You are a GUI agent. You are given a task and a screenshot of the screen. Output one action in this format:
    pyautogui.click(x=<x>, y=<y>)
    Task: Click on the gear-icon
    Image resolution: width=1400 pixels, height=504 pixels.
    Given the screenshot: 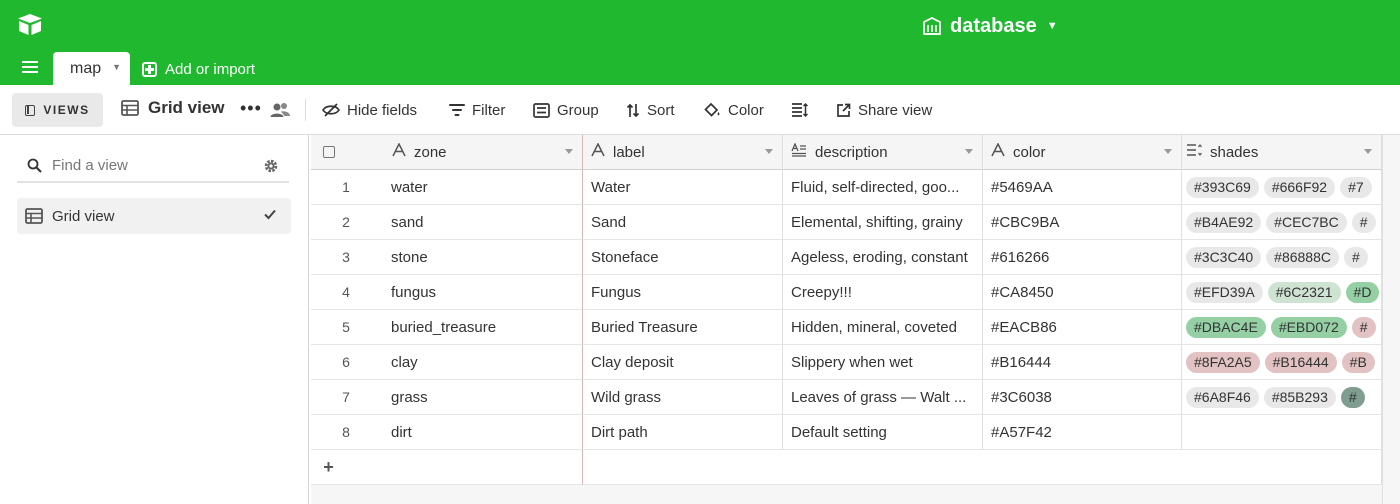 What is the action you would take?
    pyautogui.click(x=271, y=166)
    